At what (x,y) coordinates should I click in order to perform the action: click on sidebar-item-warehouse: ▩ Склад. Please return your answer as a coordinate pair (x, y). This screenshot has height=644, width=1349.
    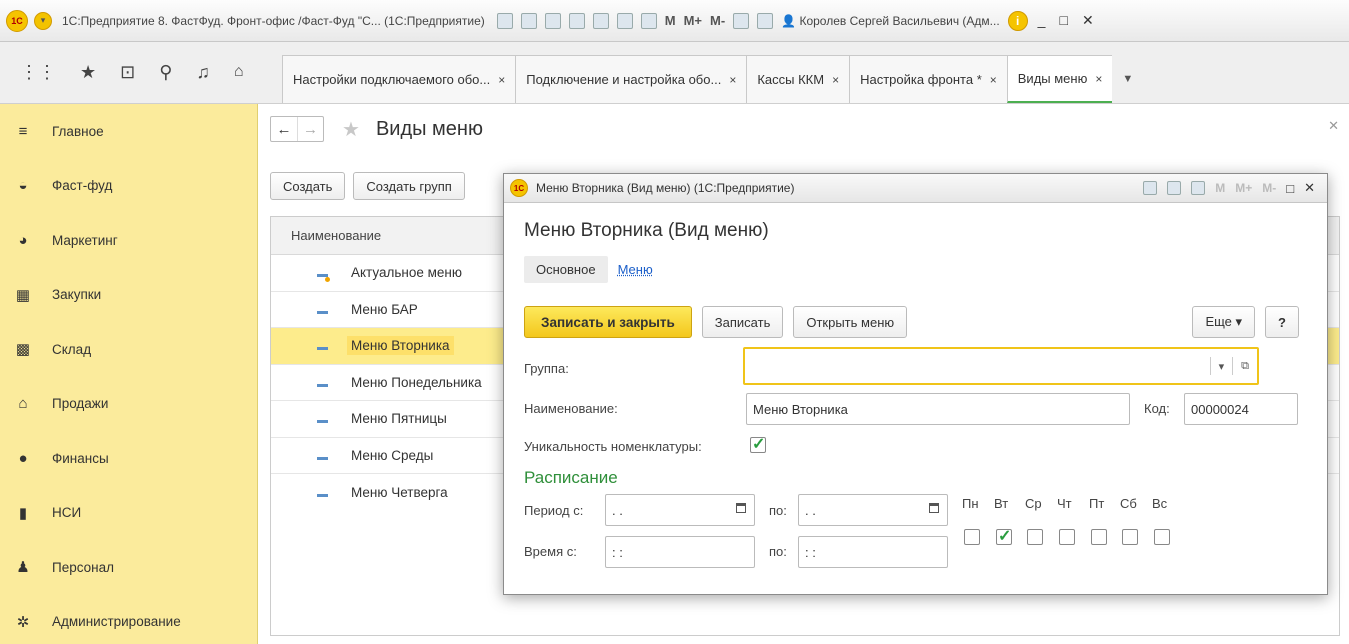
    Looking at the image, I should click on (128, 349).